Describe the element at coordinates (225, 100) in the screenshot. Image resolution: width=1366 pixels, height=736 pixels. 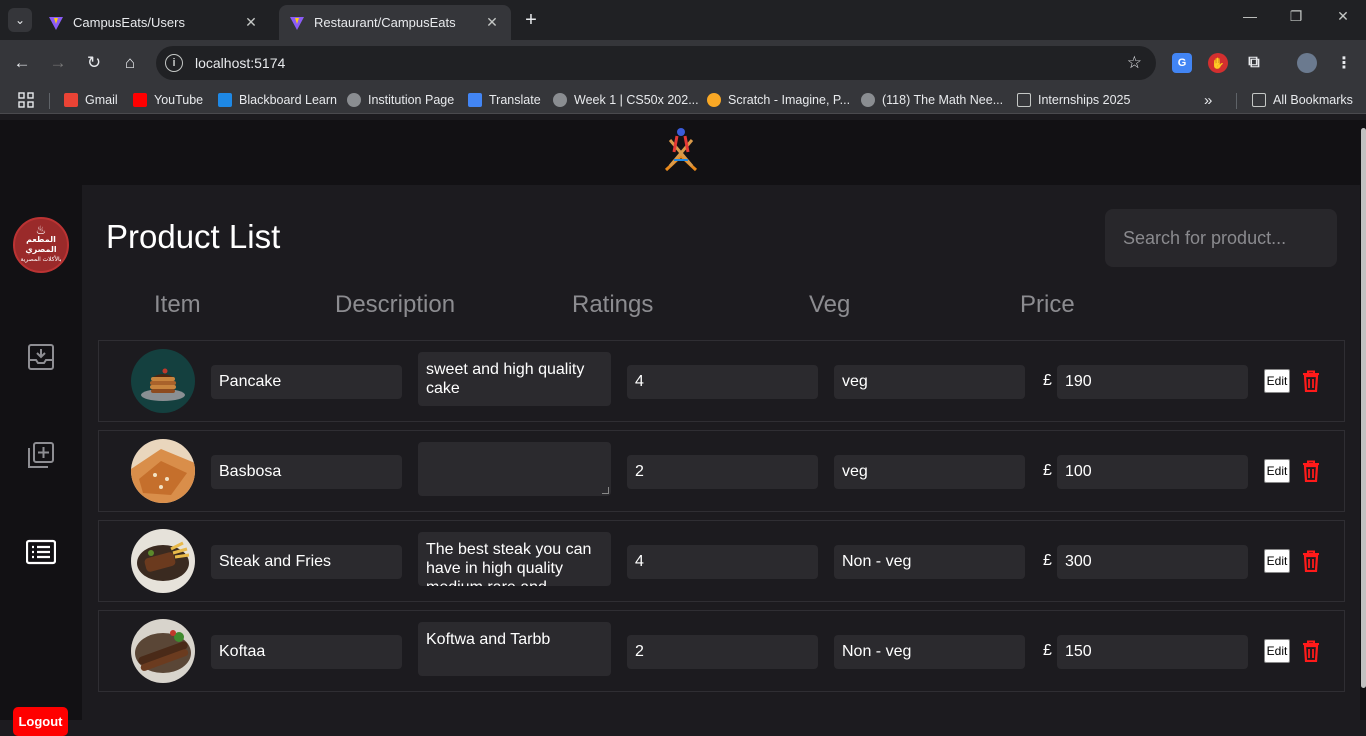
I see `blackboard-icon` at that location.